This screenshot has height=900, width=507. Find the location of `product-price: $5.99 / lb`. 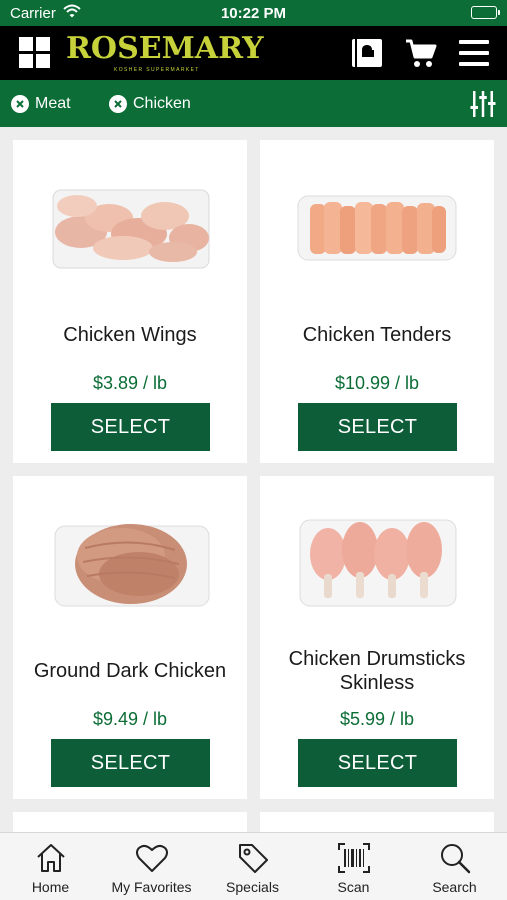

product-price: $5.99 / lb is located at coordinates (377, 719).